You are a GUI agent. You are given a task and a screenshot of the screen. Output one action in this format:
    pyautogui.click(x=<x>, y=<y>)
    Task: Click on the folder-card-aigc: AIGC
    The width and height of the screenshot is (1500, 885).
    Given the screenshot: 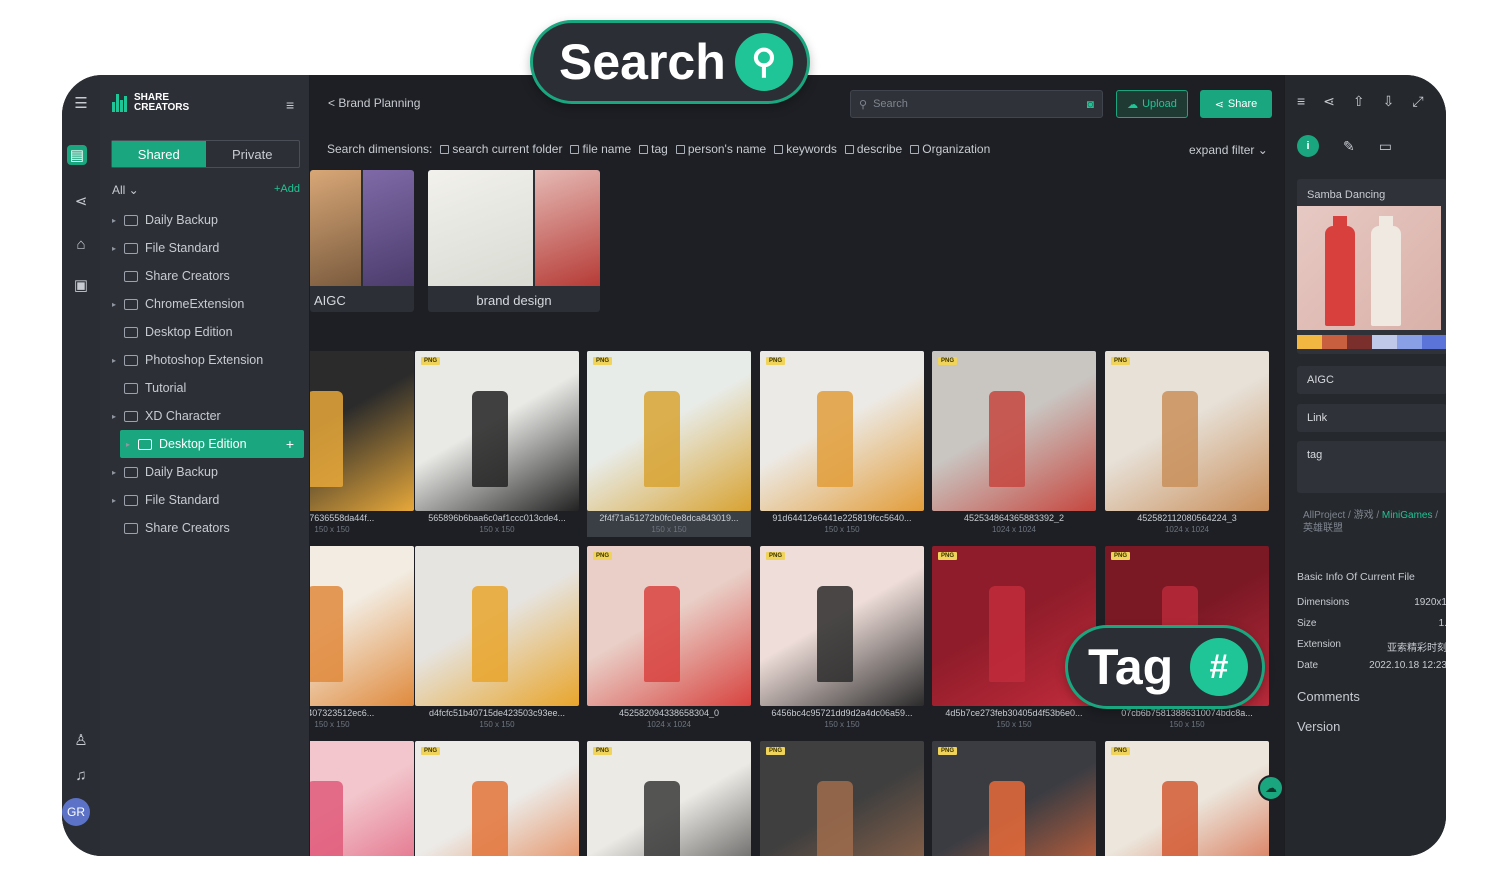 What is the action you would take?
    pyautogui.click(x=362, y=241)
    